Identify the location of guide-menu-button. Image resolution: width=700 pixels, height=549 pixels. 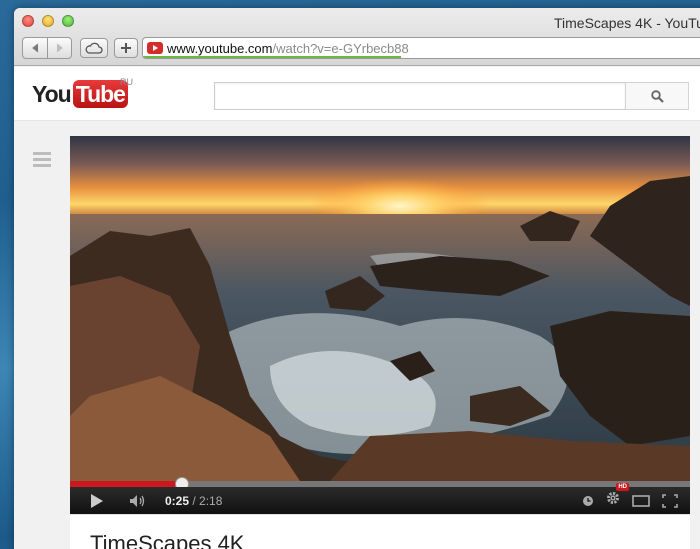
(42, 161).